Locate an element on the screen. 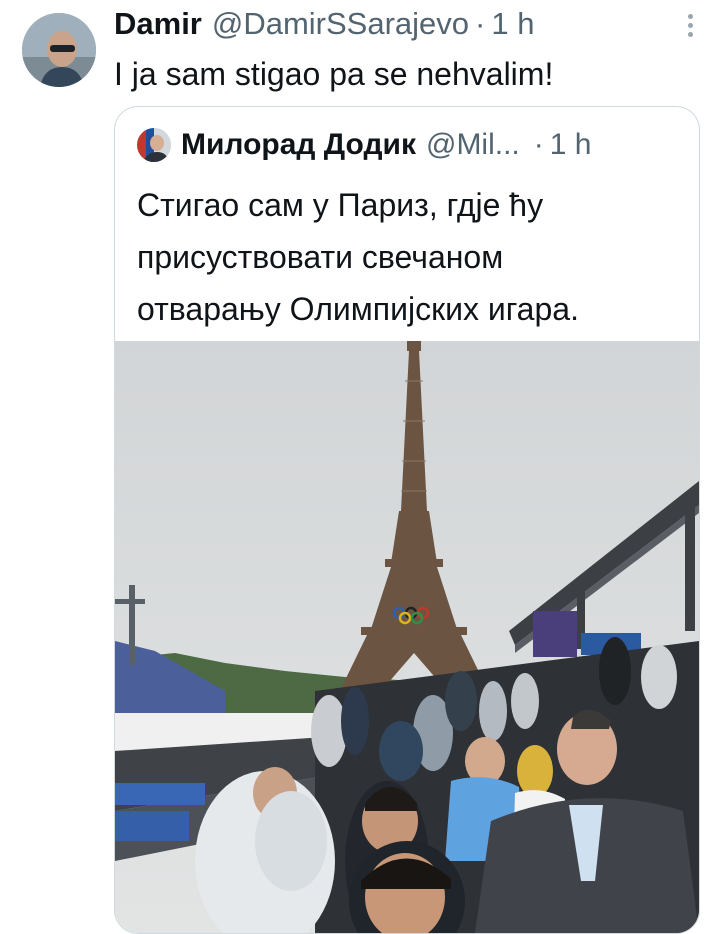  more-vertical-icon is located at coordinates (690, 27).